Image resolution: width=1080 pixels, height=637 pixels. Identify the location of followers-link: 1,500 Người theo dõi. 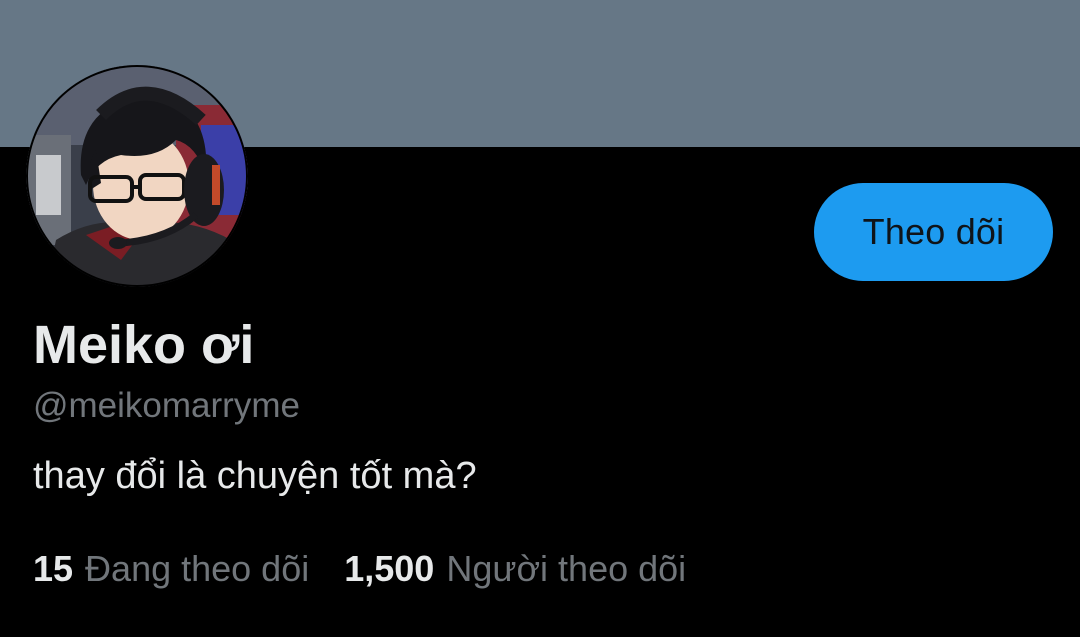
(515, 569).